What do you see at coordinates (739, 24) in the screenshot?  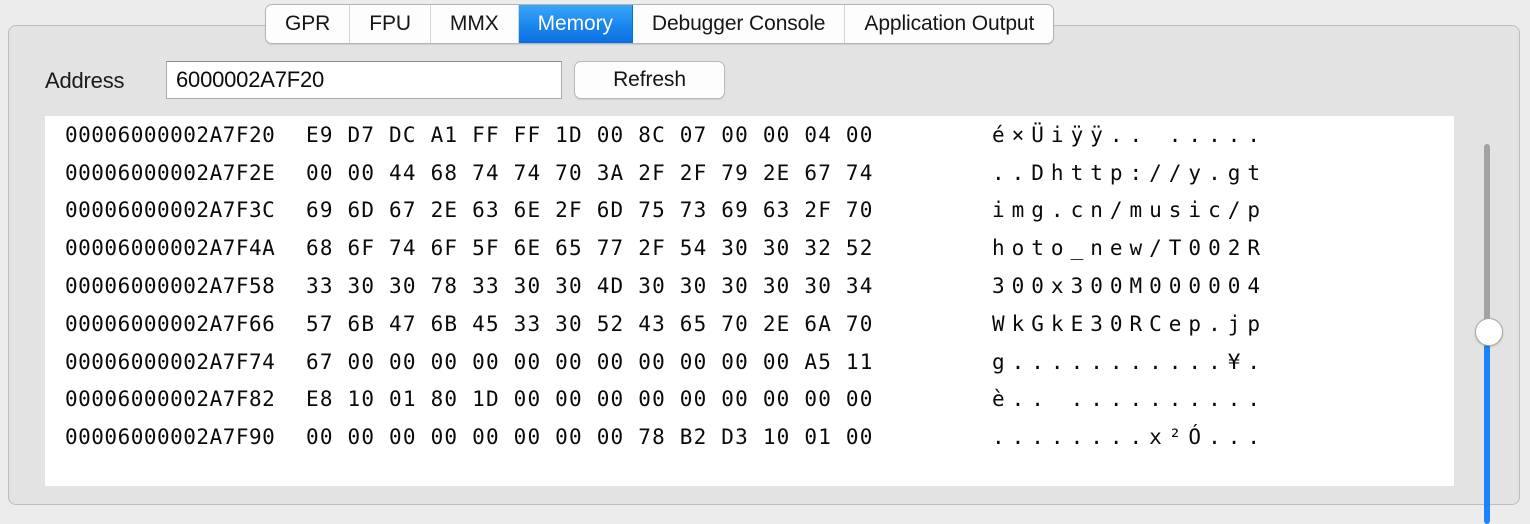 I see `tab-debugger-console: Debugger Console` at bounding box center [739, 24].